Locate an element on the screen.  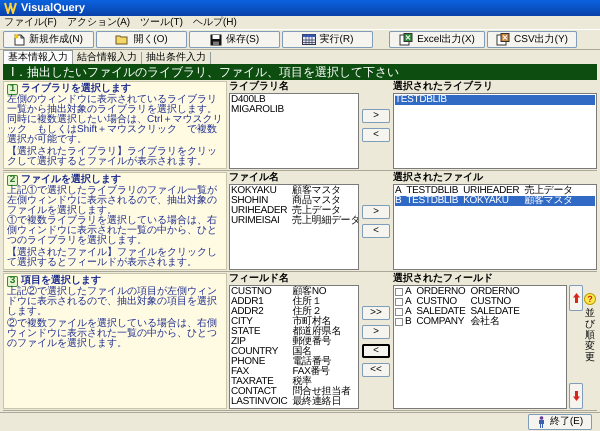
list-item: TESTDBLIB is located at coordinates (495, 100).